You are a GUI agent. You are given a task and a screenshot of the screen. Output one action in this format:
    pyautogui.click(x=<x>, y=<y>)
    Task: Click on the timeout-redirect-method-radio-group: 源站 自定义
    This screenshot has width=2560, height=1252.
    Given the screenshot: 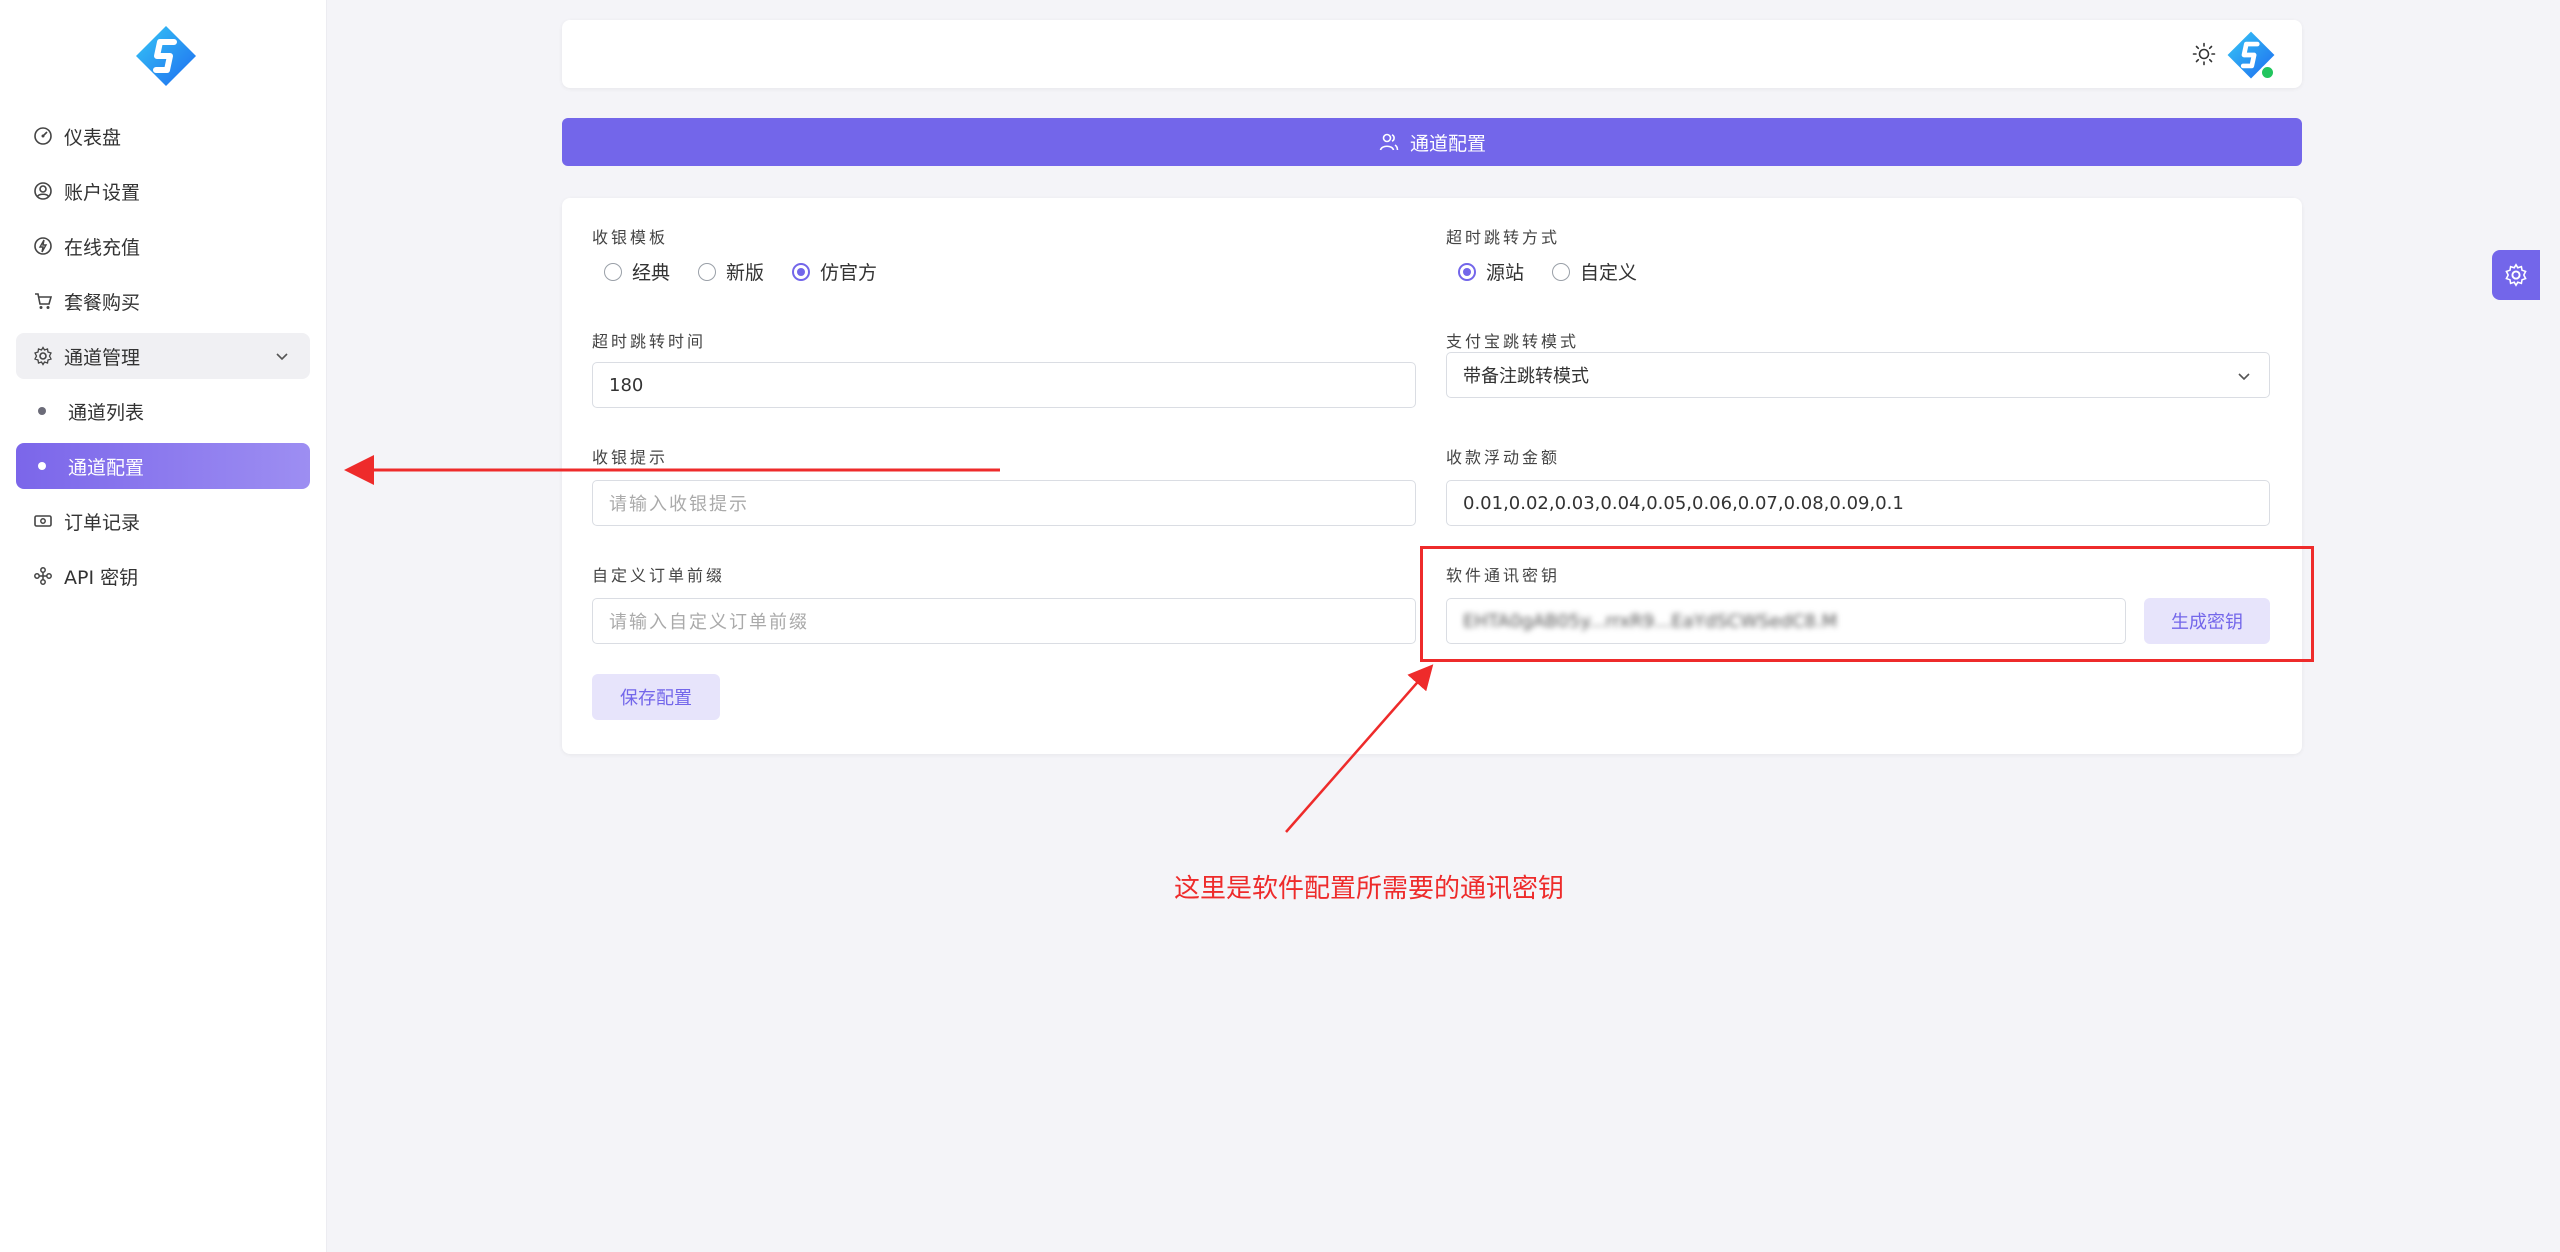 What is the action you would take?
    pyautogui.click(x=1561, y=271)
    